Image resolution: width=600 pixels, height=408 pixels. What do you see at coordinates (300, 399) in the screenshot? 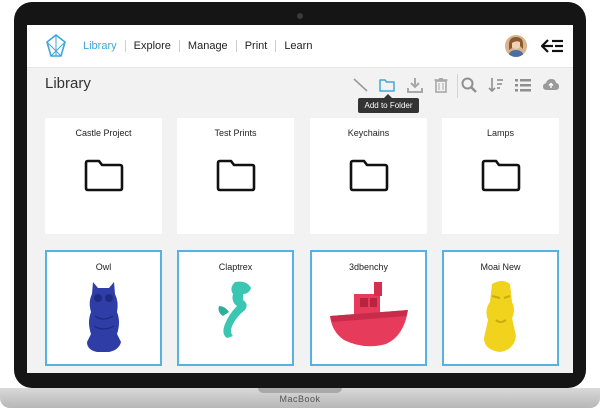
I see `device-label: MacBook` at bounding box center [300, 399].